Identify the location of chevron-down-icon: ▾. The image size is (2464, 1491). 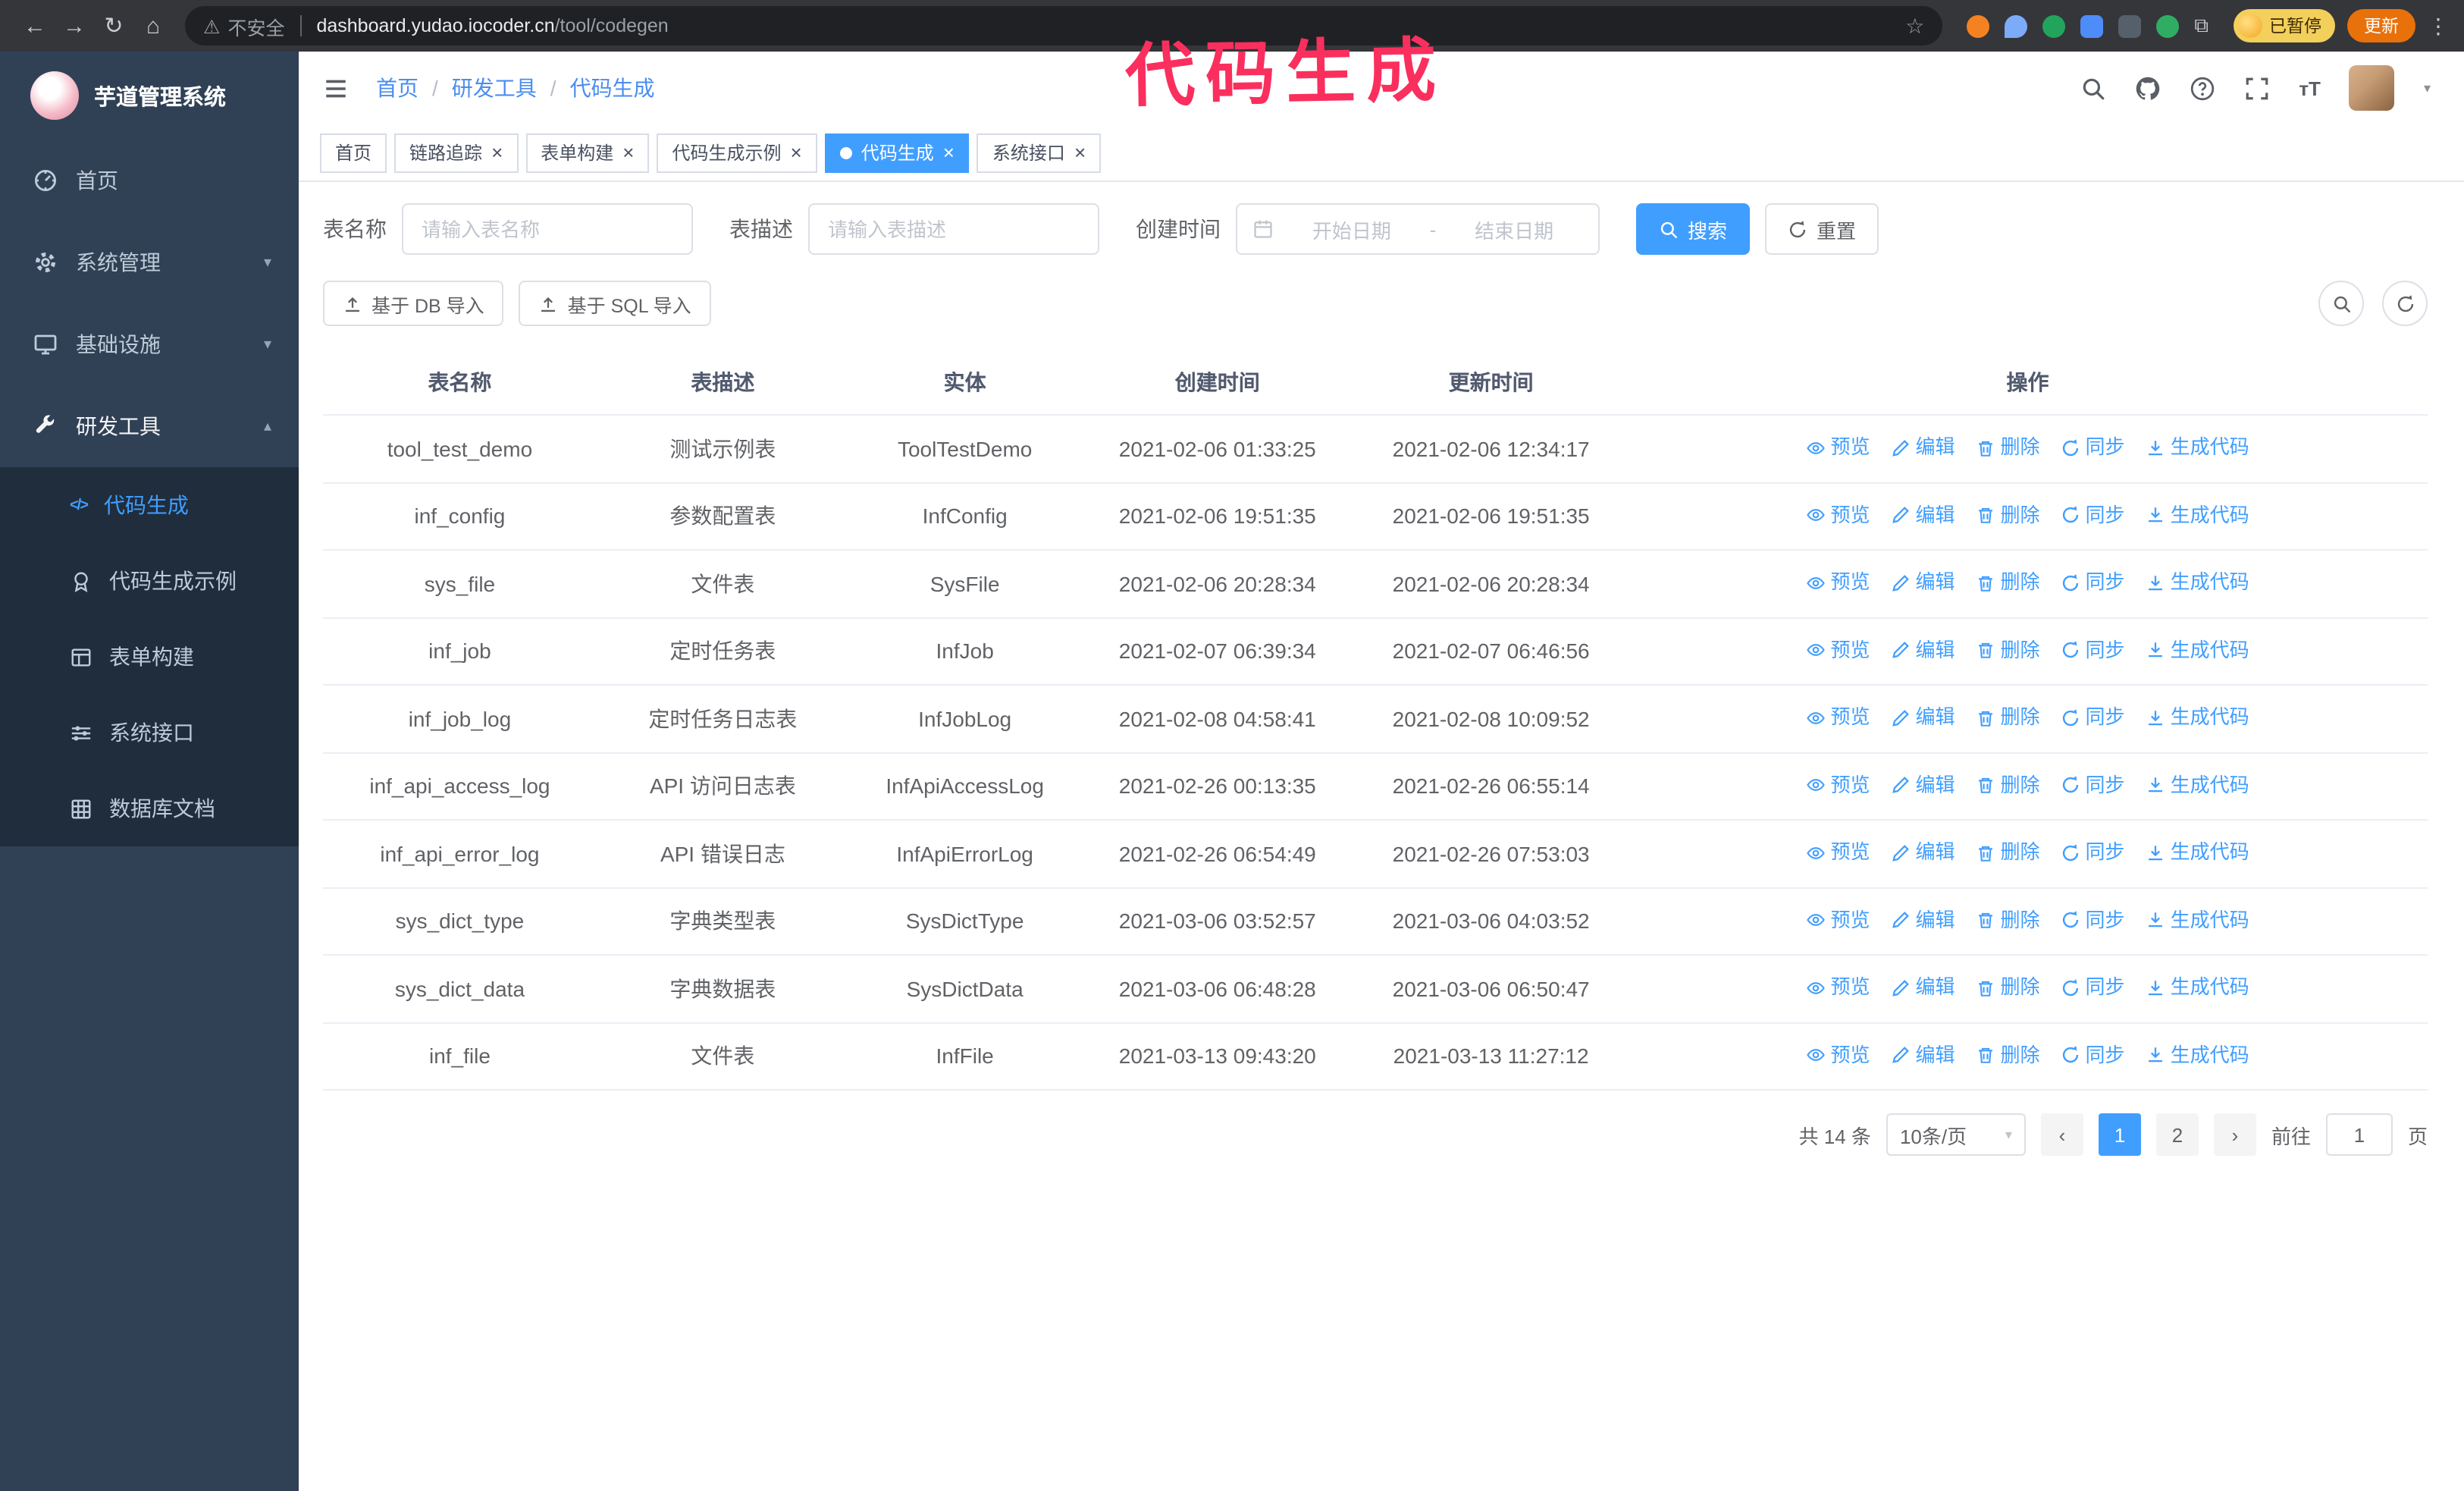
(2427, 88).